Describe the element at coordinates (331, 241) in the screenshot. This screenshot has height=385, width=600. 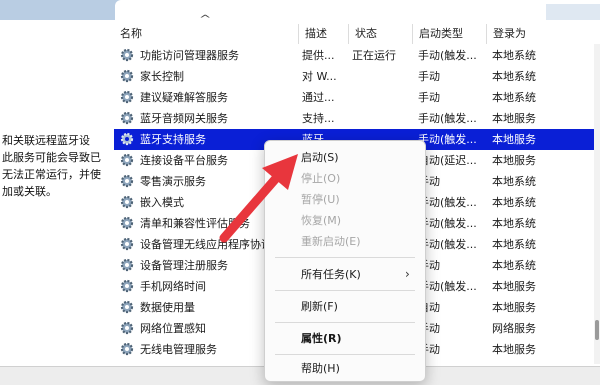
I see `menu-item-label: 重新启动(E)` at that location.